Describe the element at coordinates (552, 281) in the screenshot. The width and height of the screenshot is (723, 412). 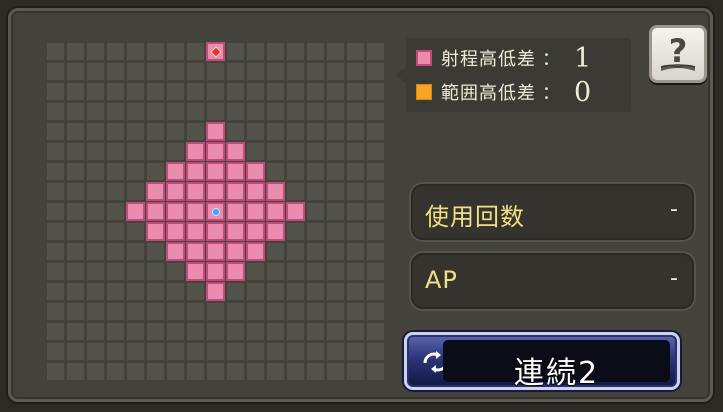
I see `ap-box: AP -` at that location.